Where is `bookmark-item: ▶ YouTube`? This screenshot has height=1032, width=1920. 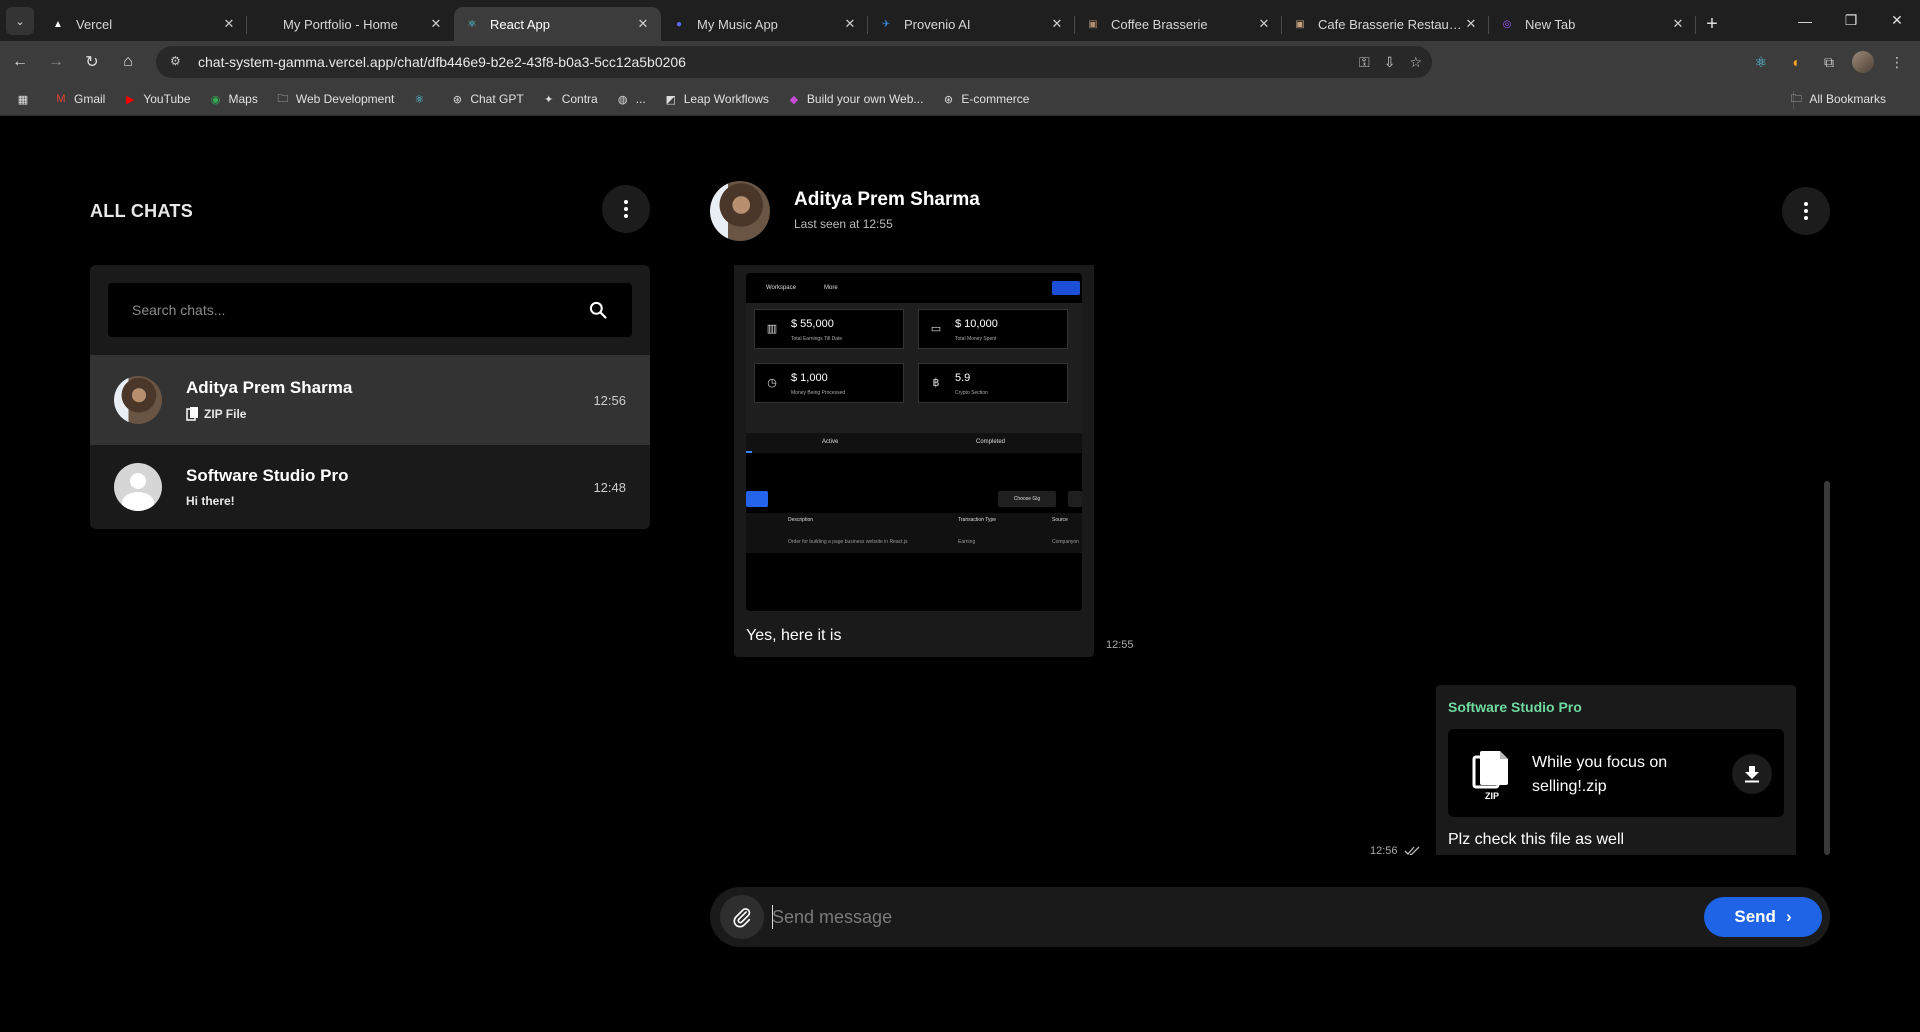 bookmark-item: ▶ YouTube is located at coordinates (156, 99).